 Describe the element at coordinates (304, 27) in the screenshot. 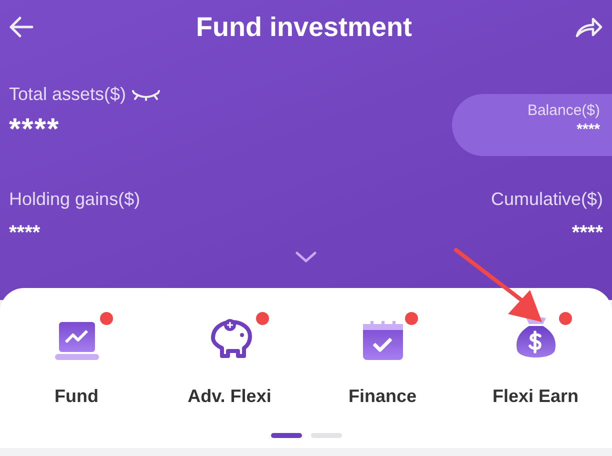

I see `page-title: Fund investment` at that location.